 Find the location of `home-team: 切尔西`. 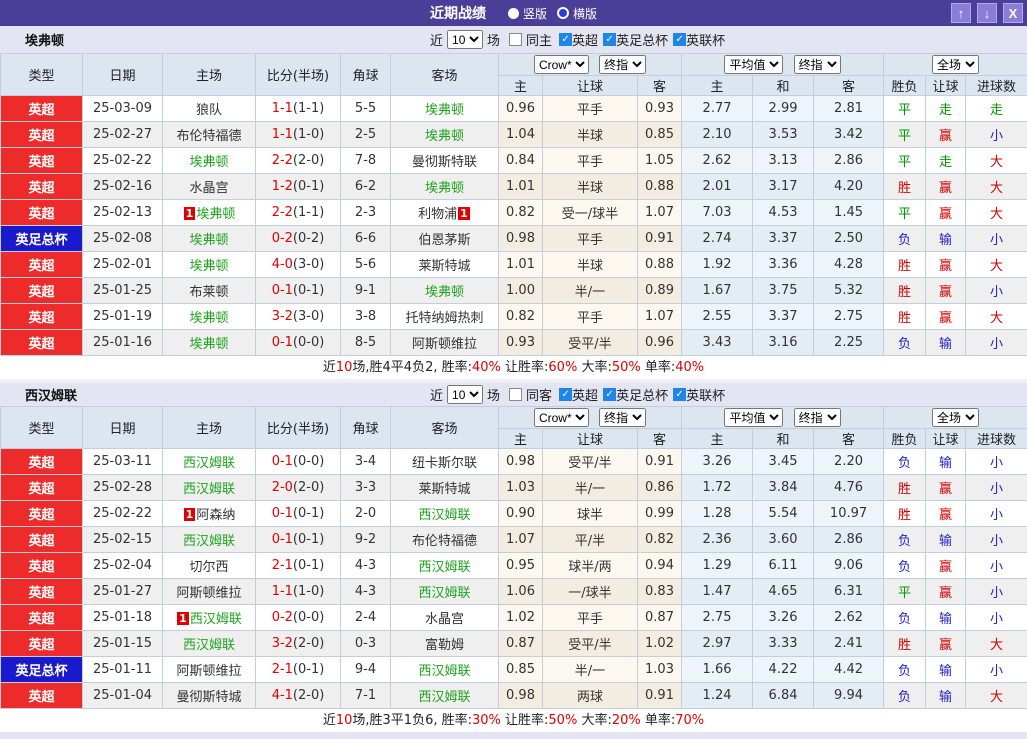

home-team: 切尔西 is located at coordinates (209, 566).